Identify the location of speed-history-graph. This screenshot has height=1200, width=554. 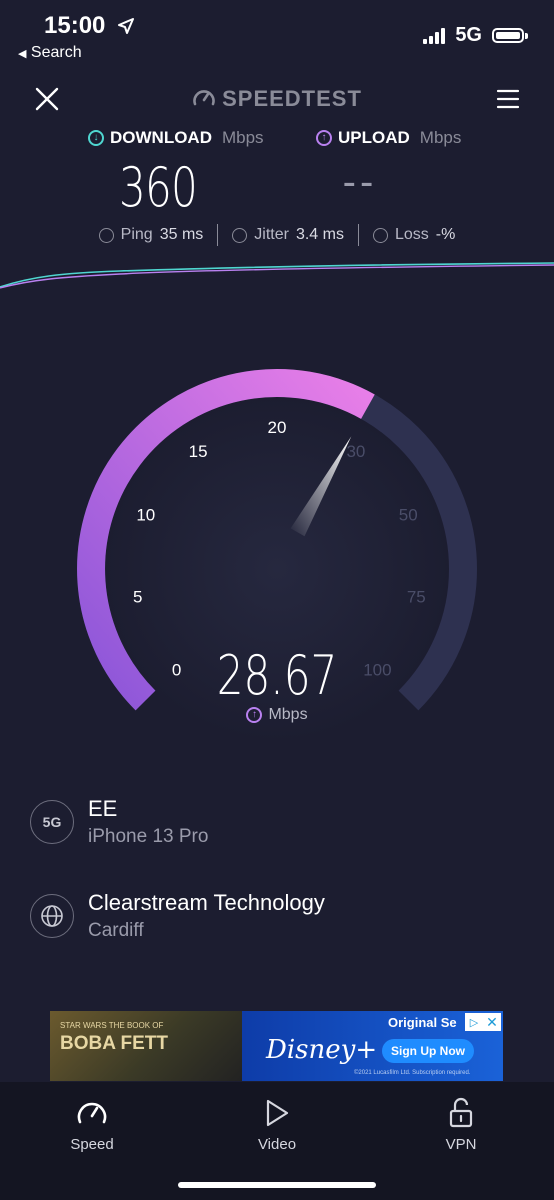
(277, 275).